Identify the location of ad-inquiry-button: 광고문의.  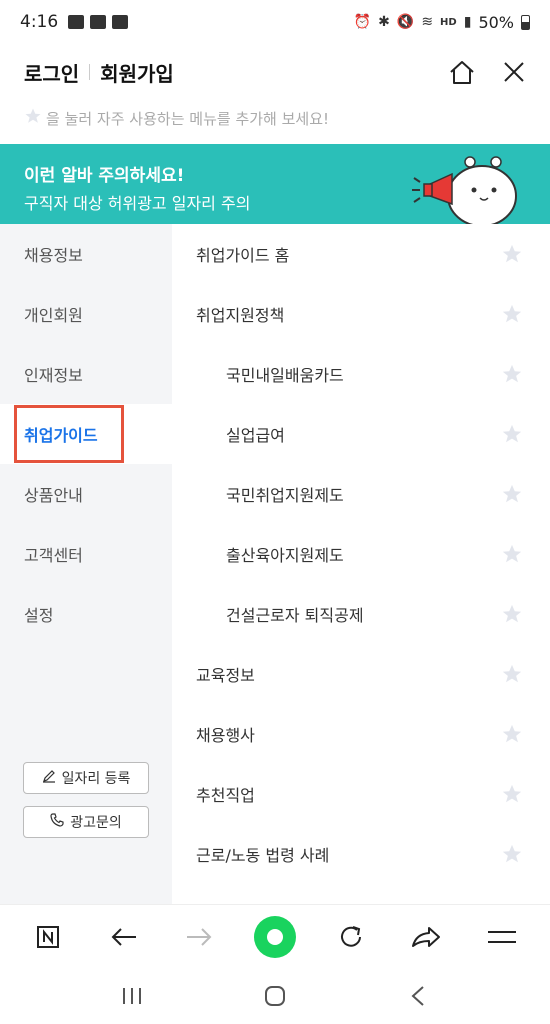
(86, 822).